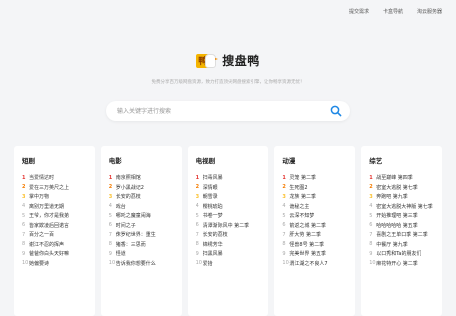 The image size is (456, 316). What do you see at coordinates (402, 188) in the screenshot?
I see `list-item: 2 密室大逃脱 第七季` at bounding box center [402, 188].